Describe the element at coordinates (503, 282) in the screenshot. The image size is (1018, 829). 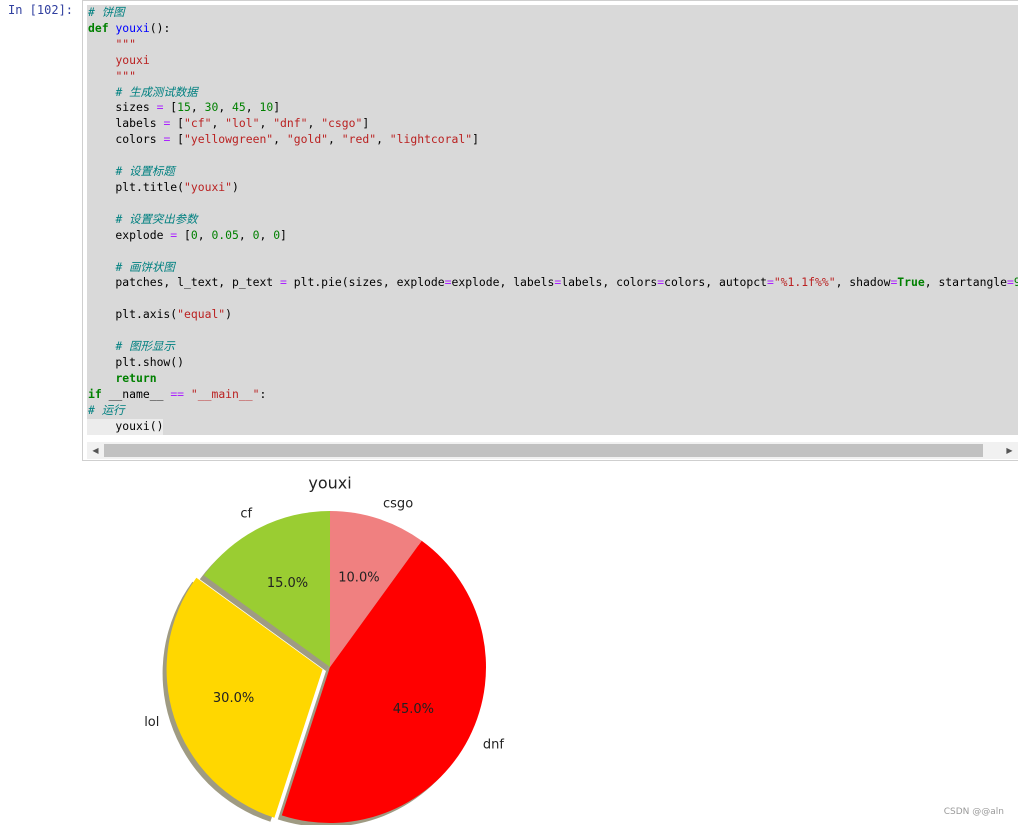
I see `code-token: explode, labels` at that location.